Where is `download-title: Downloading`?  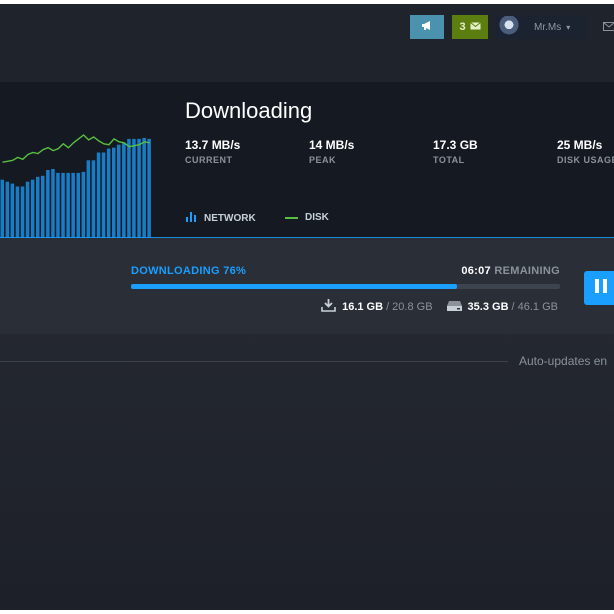
download-title: Downloading is located at coordinates (249, 110).